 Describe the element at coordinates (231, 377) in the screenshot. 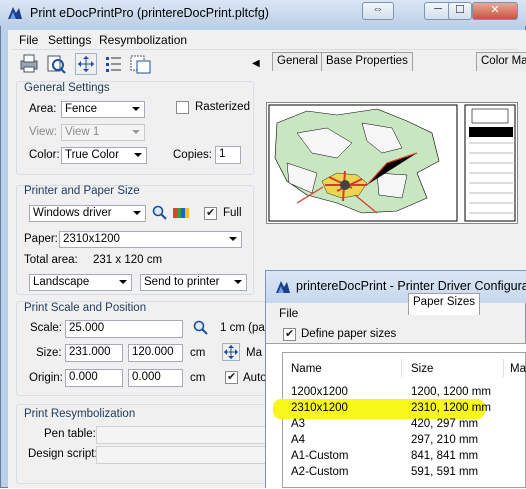

I see `auto-checkbox` at that location.